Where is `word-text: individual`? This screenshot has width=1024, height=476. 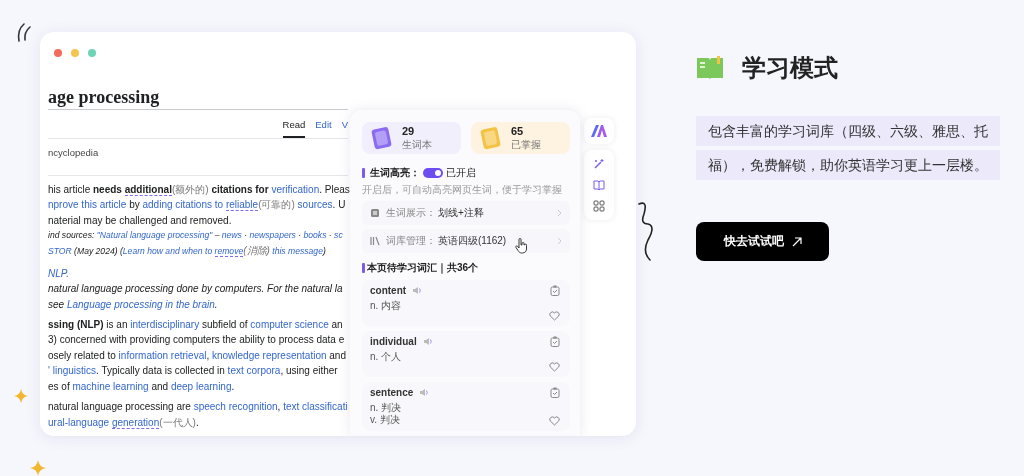 word-text: individual is located at coordinates (393, 341).